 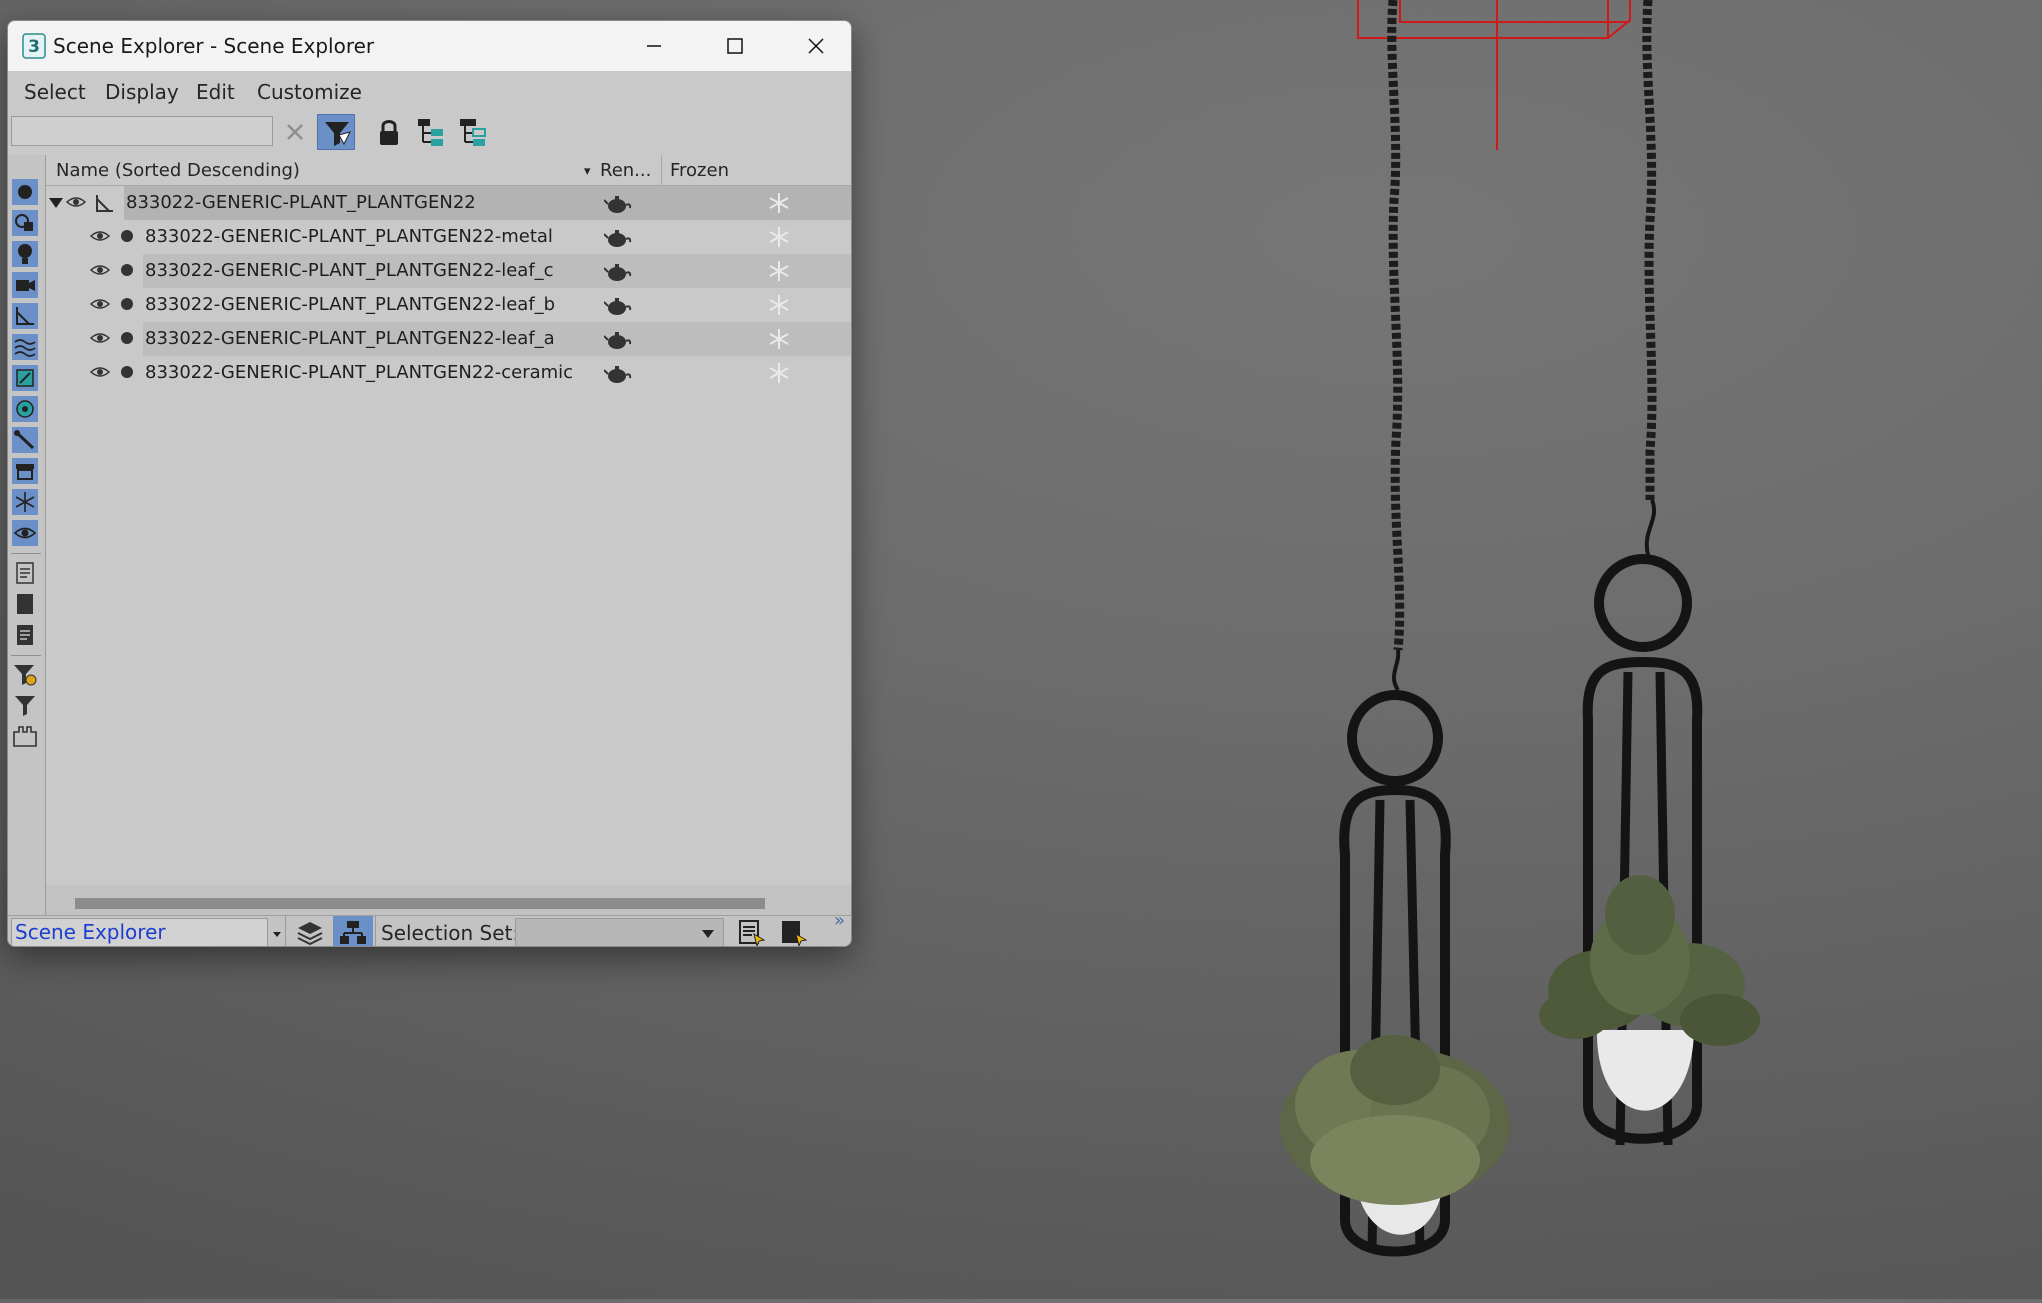 I want to click on menu-bar: Select Display Edit Customize, so click(x=429, y=91).